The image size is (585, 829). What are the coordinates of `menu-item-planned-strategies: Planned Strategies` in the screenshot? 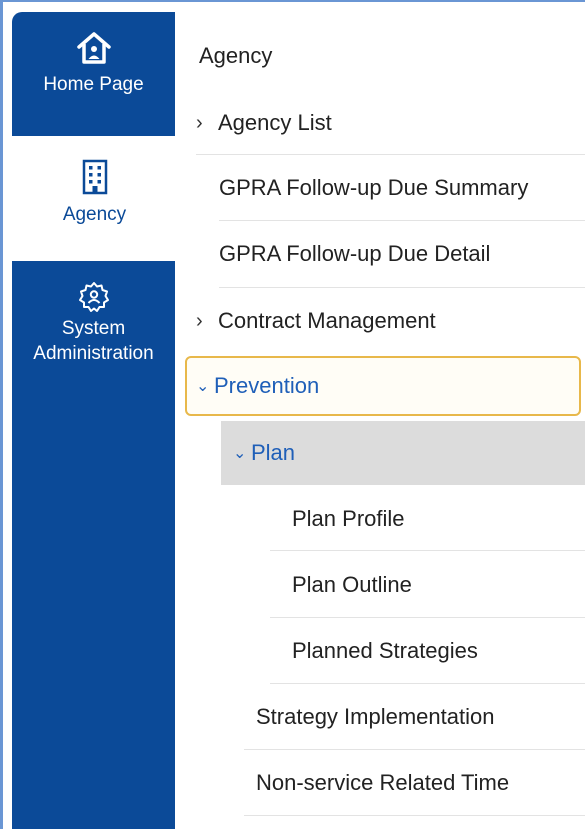 It's located at (385, 651).